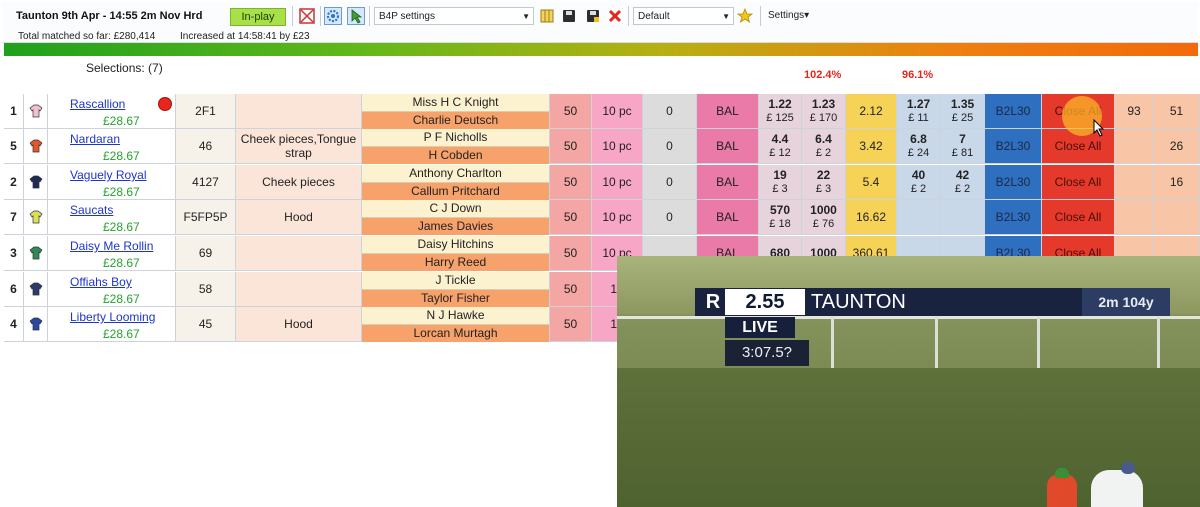 Image resolution: width=1200 pixels, height=507 pixels. What do you see at coordinates (131, 175) in the screenshot?
I see `runner-name-part: Royal` at bounding box center [131, 175].